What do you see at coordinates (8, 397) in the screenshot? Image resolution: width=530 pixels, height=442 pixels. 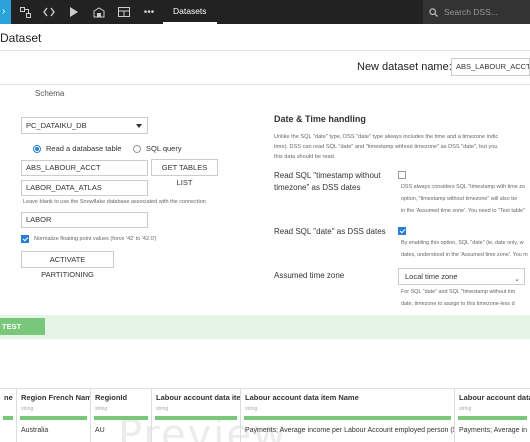 I see `column-header: ne` at bounding box center [8, 397].